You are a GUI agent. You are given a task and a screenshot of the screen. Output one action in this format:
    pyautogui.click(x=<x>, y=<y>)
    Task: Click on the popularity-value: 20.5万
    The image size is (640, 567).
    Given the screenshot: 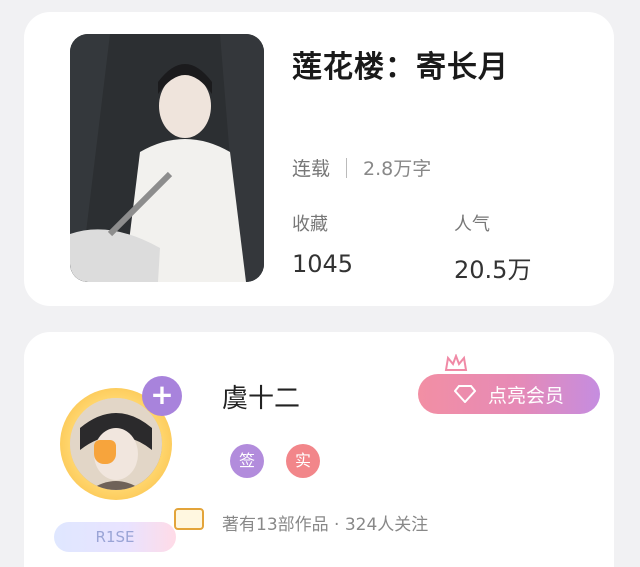 What is the action you would take?
    pyautogui.click(x=493, y=270)
    